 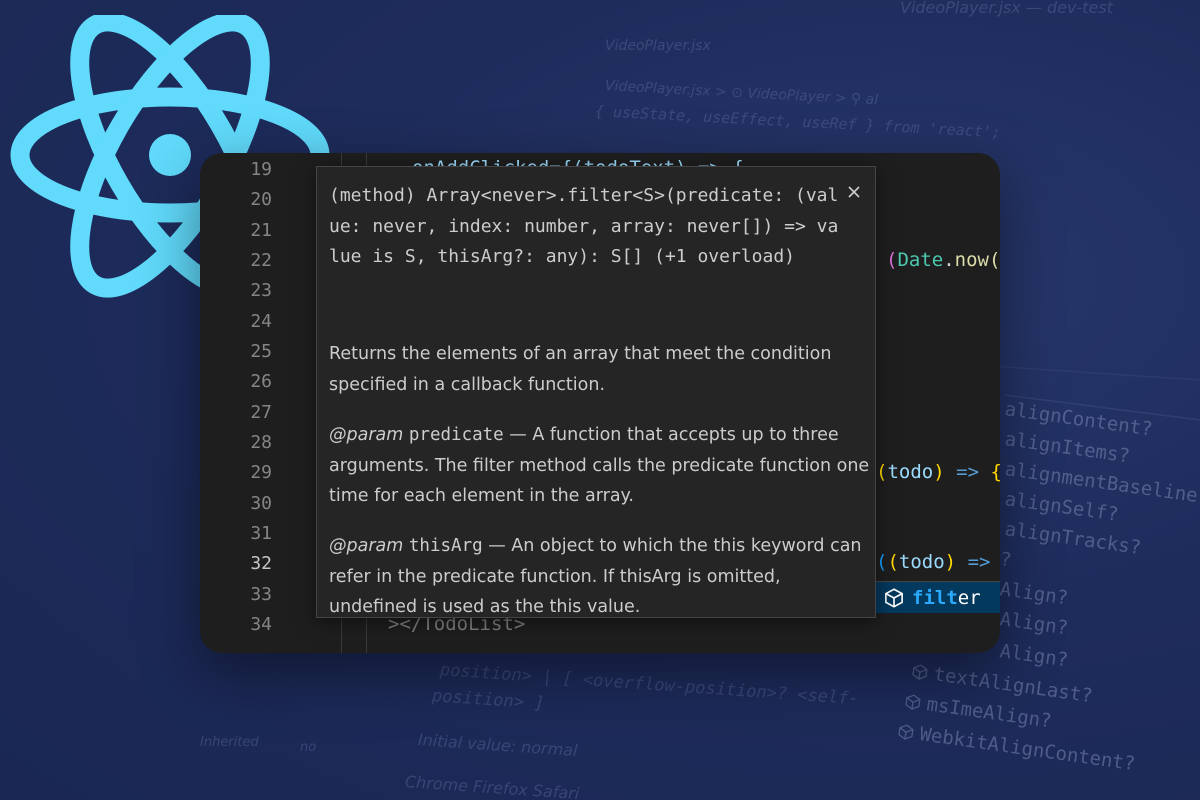 I want to click on line-number-active: 32, so click(x=261, y=563).